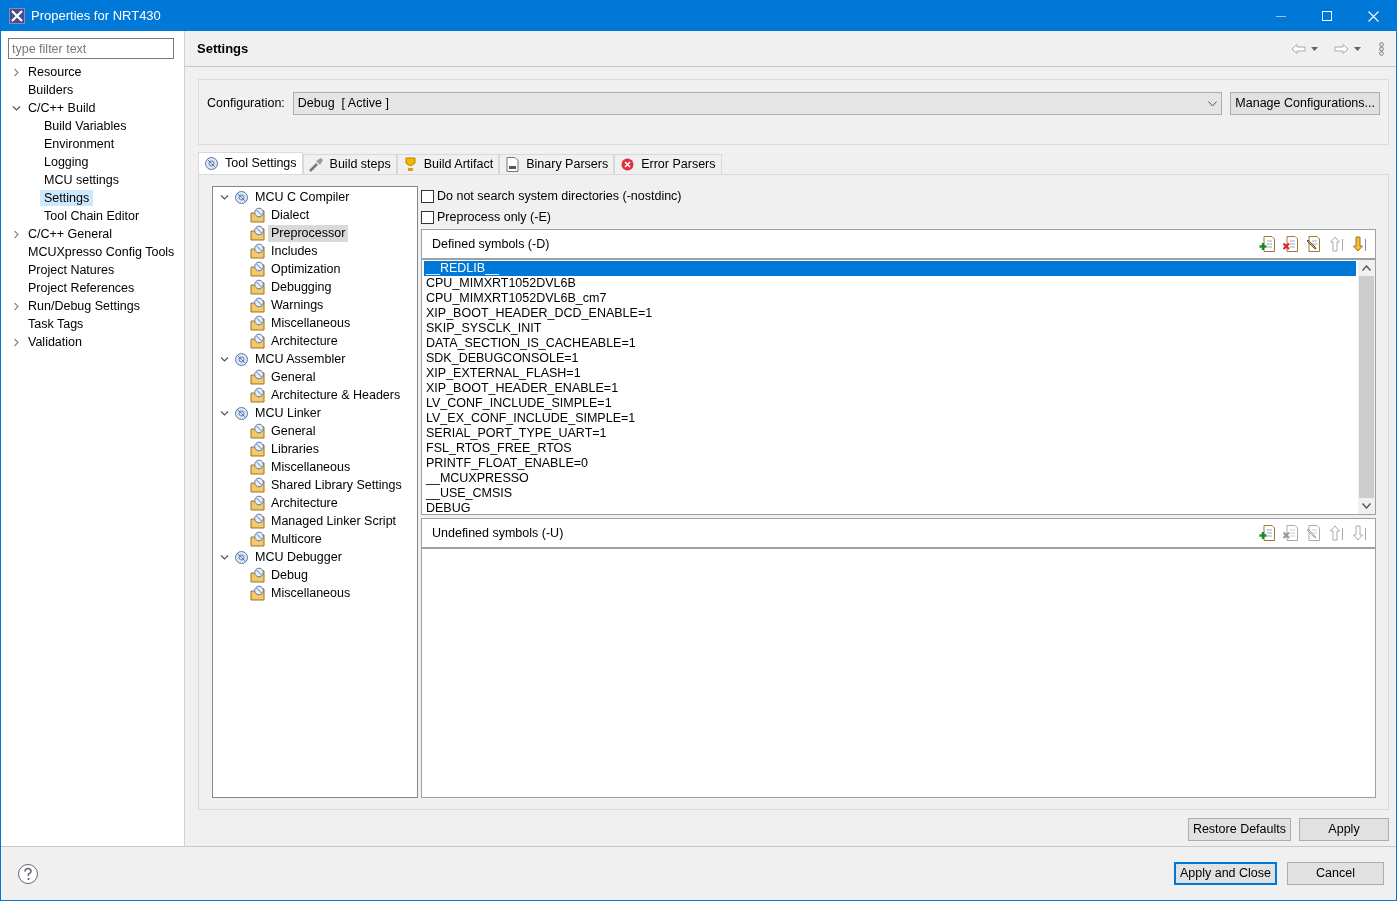  Describe the element at coordinates (890, 313) in the screenshot. I see `symbol-item: XIP_BOOT_HEADER_DCD_ENABLE=1` at that location.